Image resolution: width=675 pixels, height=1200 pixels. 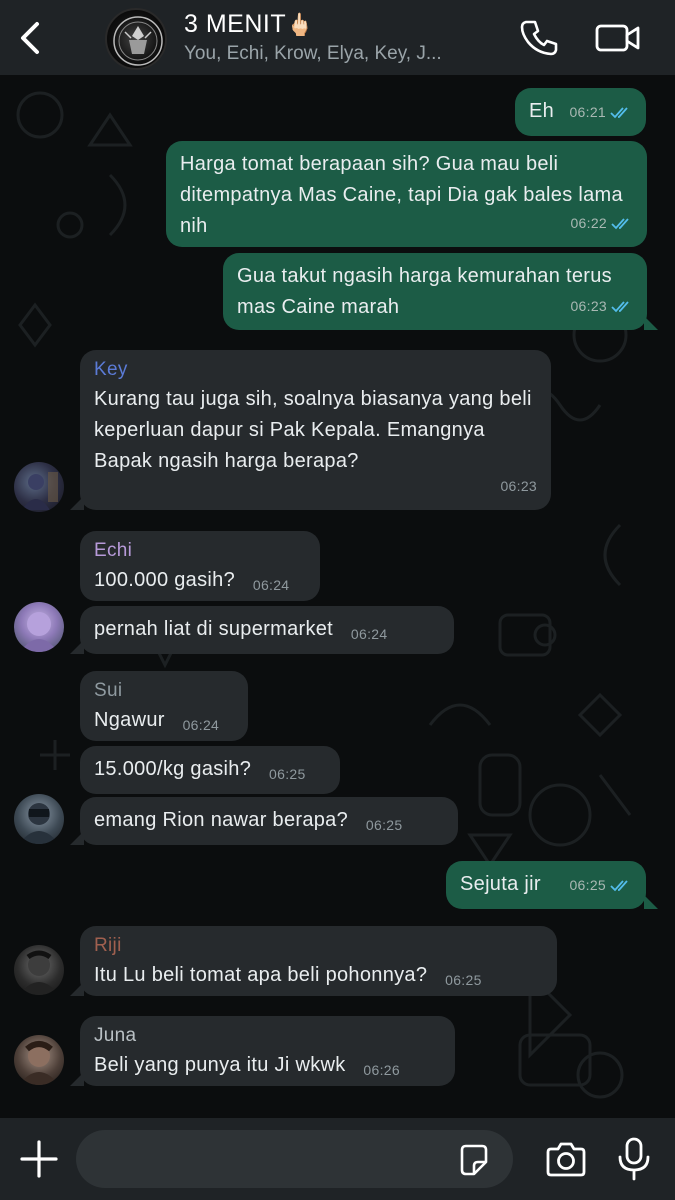 What do you see at coordinates (39, 627) in the screenshot?
I see `avatar-echi` at bounding box center [39, 627].